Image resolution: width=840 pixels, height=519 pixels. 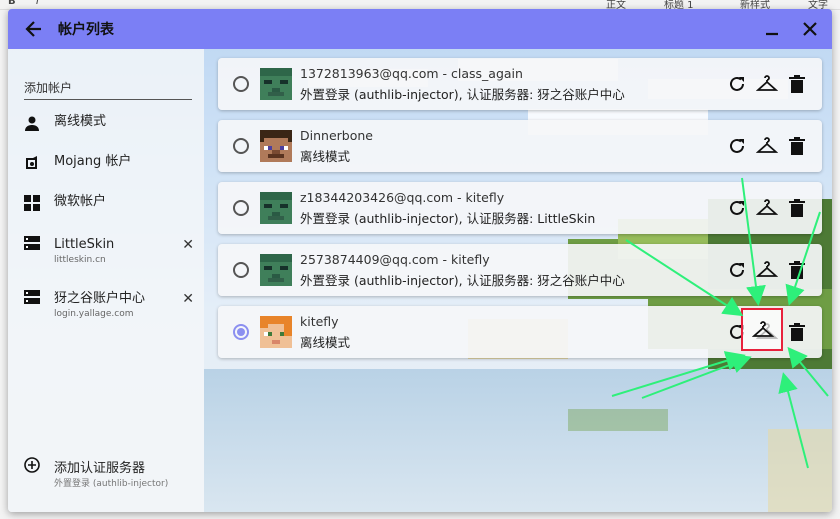 I want to click on bold-button: B, so click(x=12, y=3).